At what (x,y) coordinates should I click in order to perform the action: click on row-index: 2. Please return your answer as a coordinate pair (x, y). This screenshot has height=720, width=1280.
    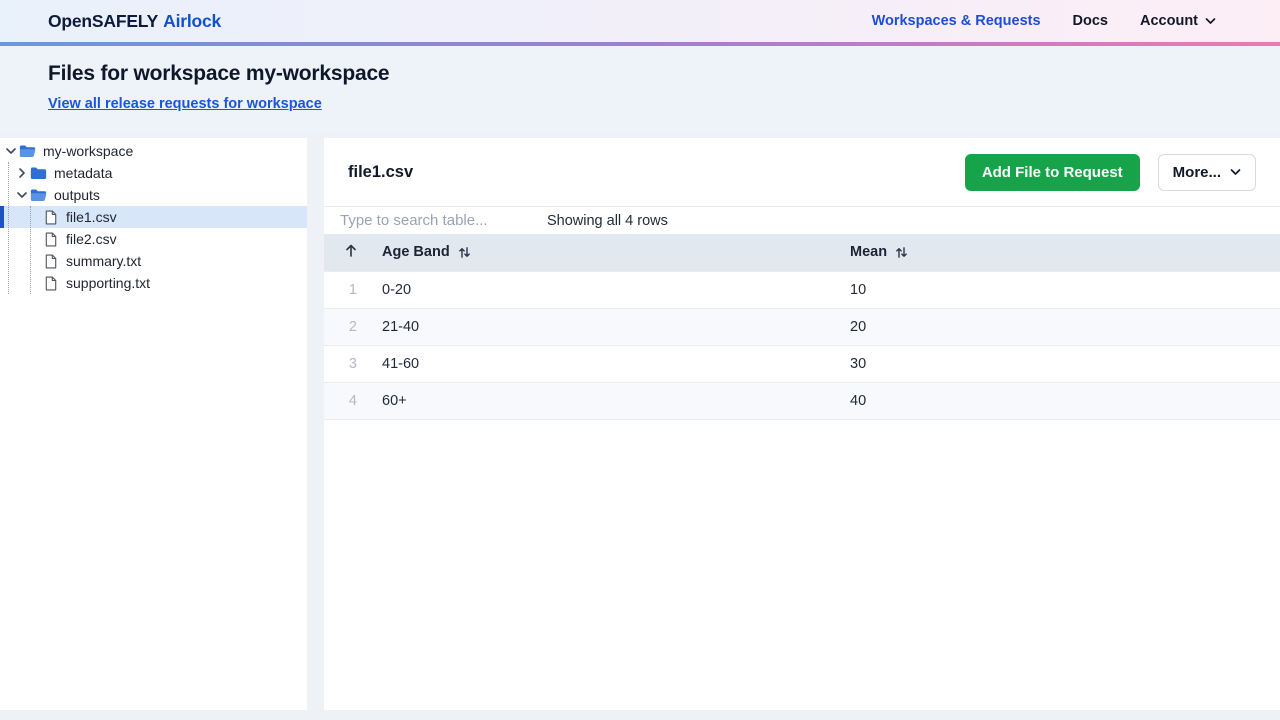
    Looking at the image, I should click on (343, 326).